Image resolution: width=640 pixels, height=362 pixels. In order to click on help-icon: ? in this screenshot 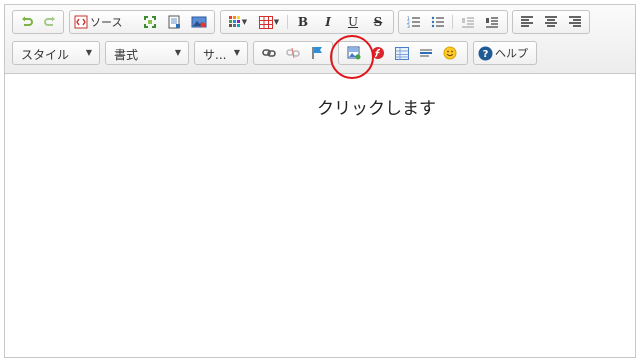, I will do `click(485, 53)`.